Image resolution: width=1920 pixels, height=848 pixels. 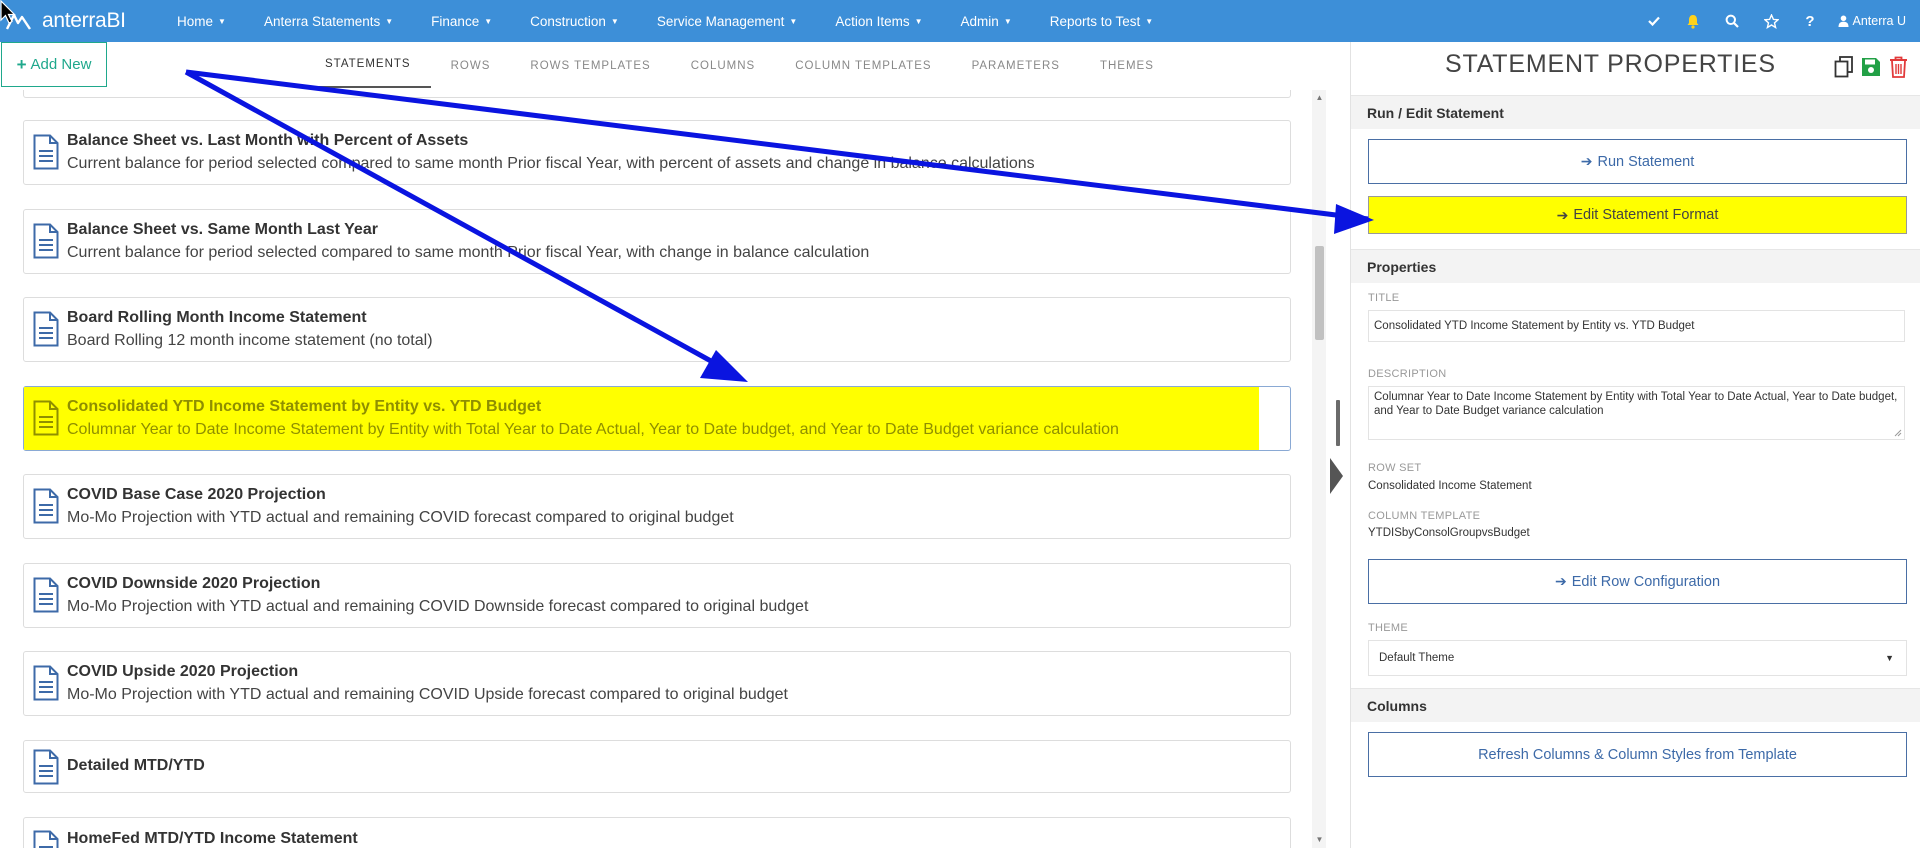 I want to click on tab-columns: COLUMNS, so click(x=723, y=66).